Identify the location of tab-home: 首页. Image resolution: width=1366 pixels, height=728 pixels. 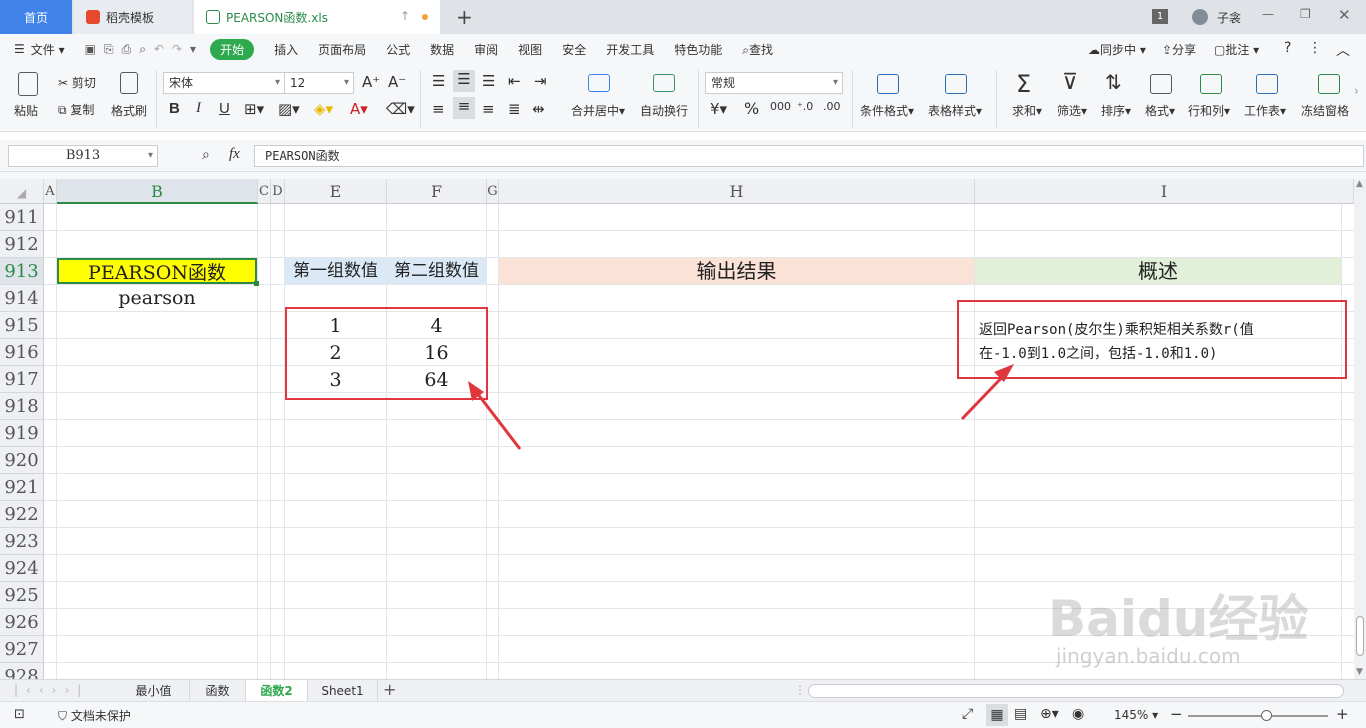
(36, 17).